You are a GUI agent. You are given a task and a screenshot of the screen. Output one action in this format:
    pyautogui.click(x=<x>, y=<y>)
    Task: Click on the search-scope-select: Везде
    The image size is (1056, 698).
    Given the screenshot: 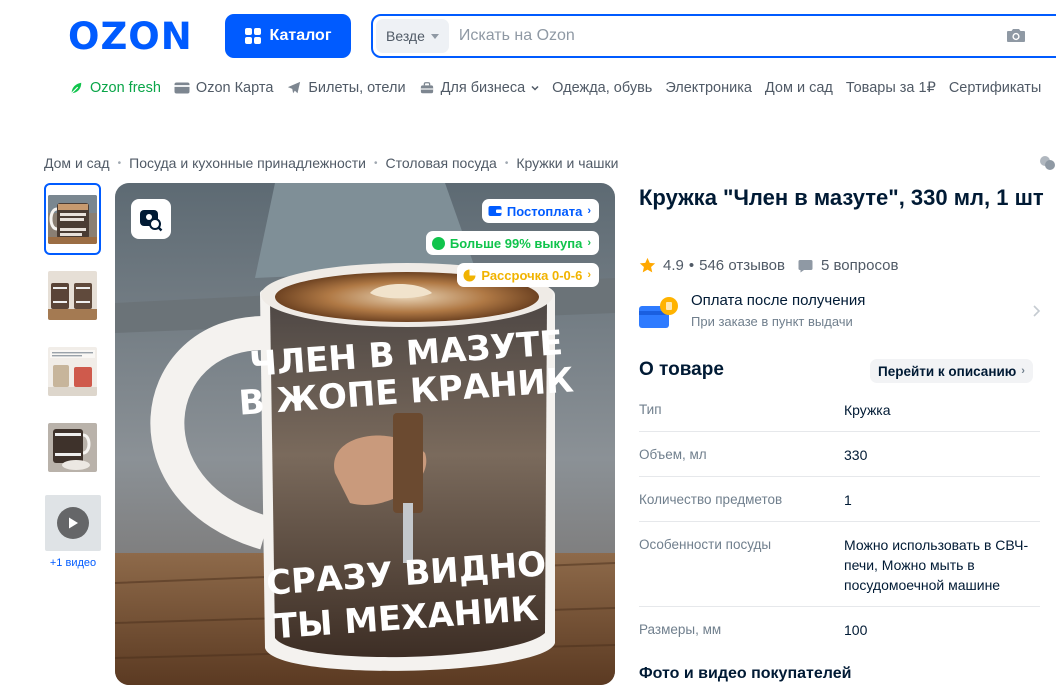 What is the action you would take?
    pyautogui.click(x=412, y=36)
    